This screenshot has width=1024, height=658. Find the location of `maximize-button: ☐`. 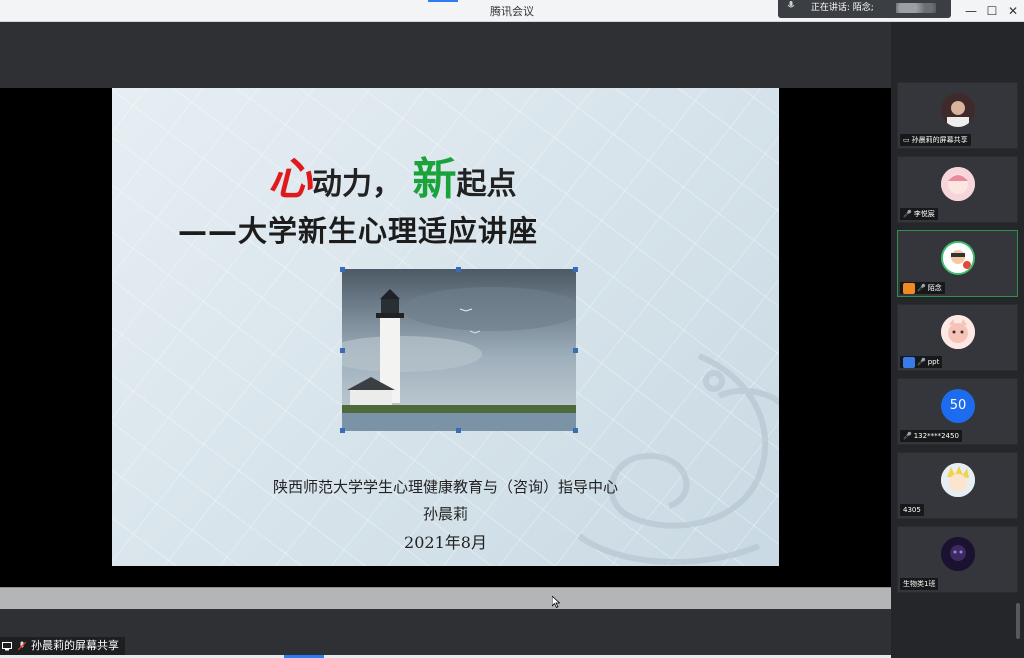

maximize-button: ☐ is located at coordinates (992, 11).